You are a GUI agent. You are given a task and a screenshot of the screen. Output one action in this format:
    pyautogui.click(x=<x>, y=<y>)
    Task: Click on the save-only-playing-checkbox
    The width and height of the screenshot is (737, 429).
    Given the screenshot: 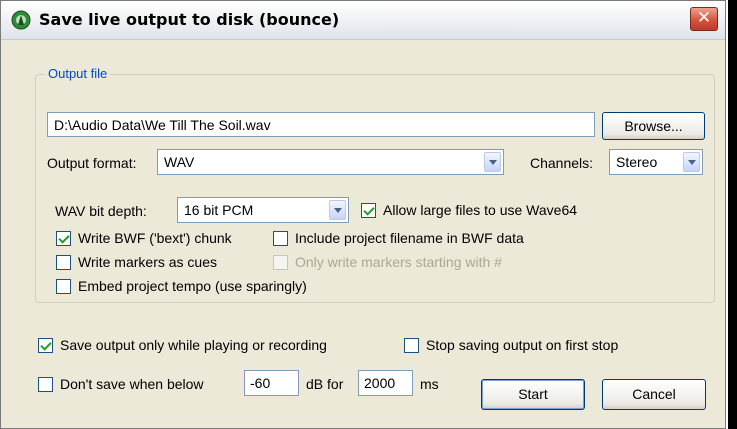 What is the action you would take?
    pyautogui.click(x=45, y=345)
    